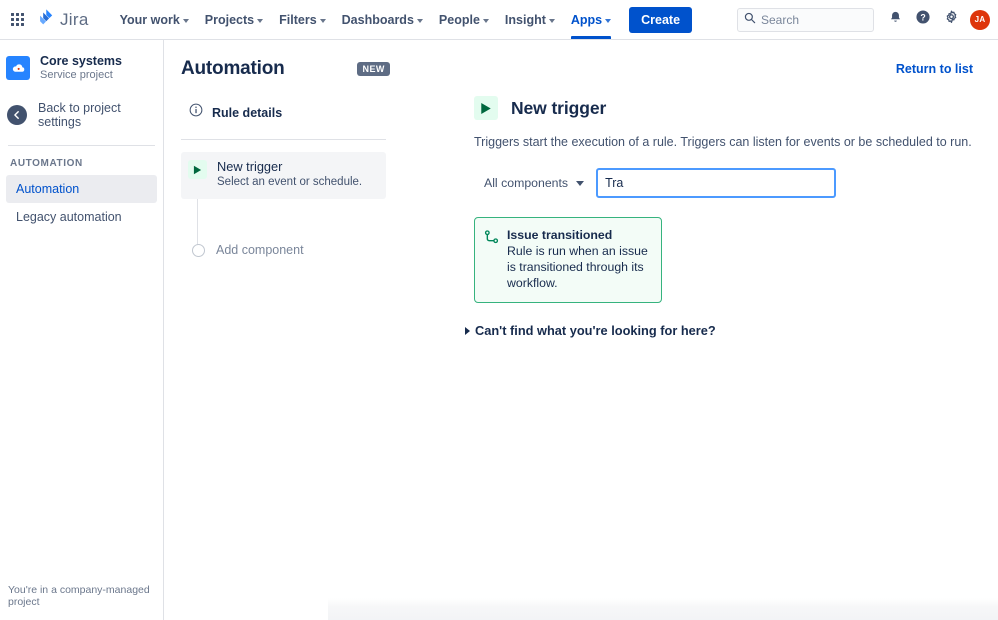  I want to click on notifications-button, so click(895, 20).